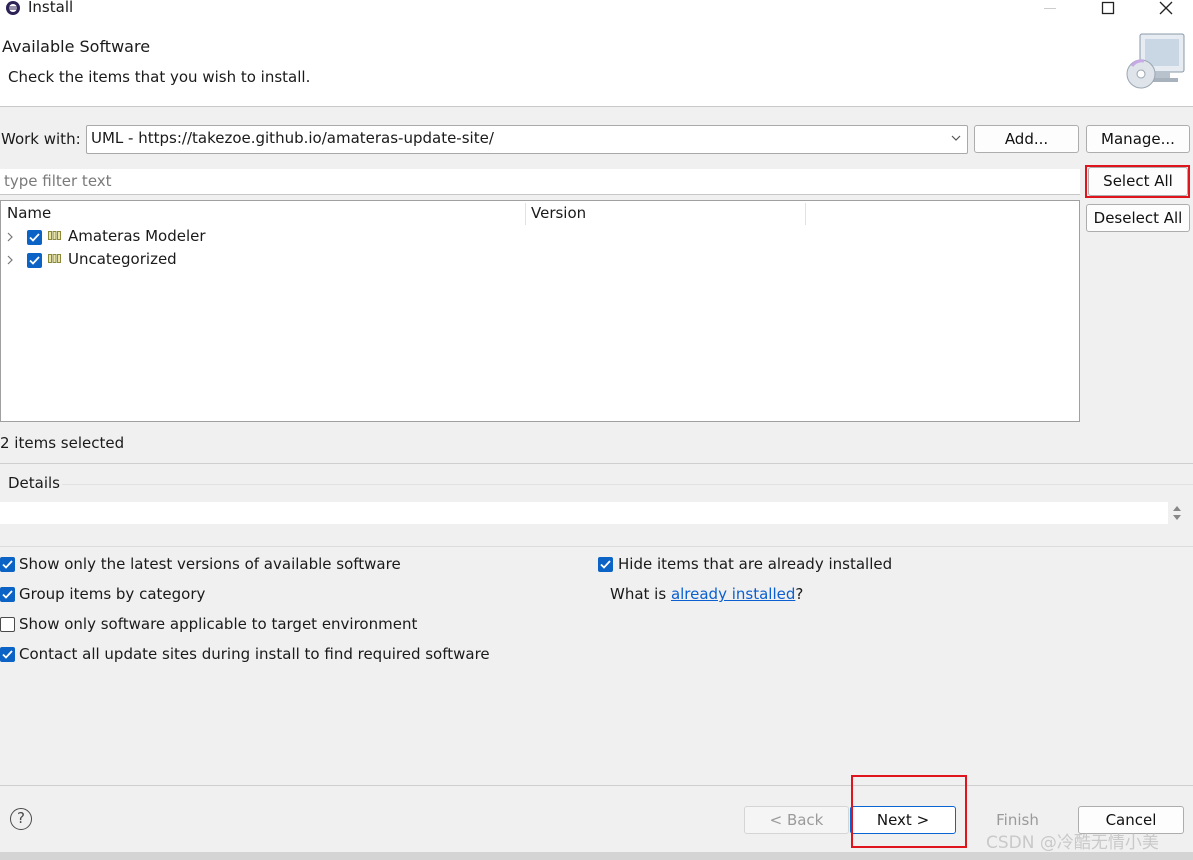 The height and width of the screenshot is (860, 1193). What do you see at coordinates (58, 181) in the screenshot?
I see `filter-placeholder: type filter text` at bounding box center [58, 181].